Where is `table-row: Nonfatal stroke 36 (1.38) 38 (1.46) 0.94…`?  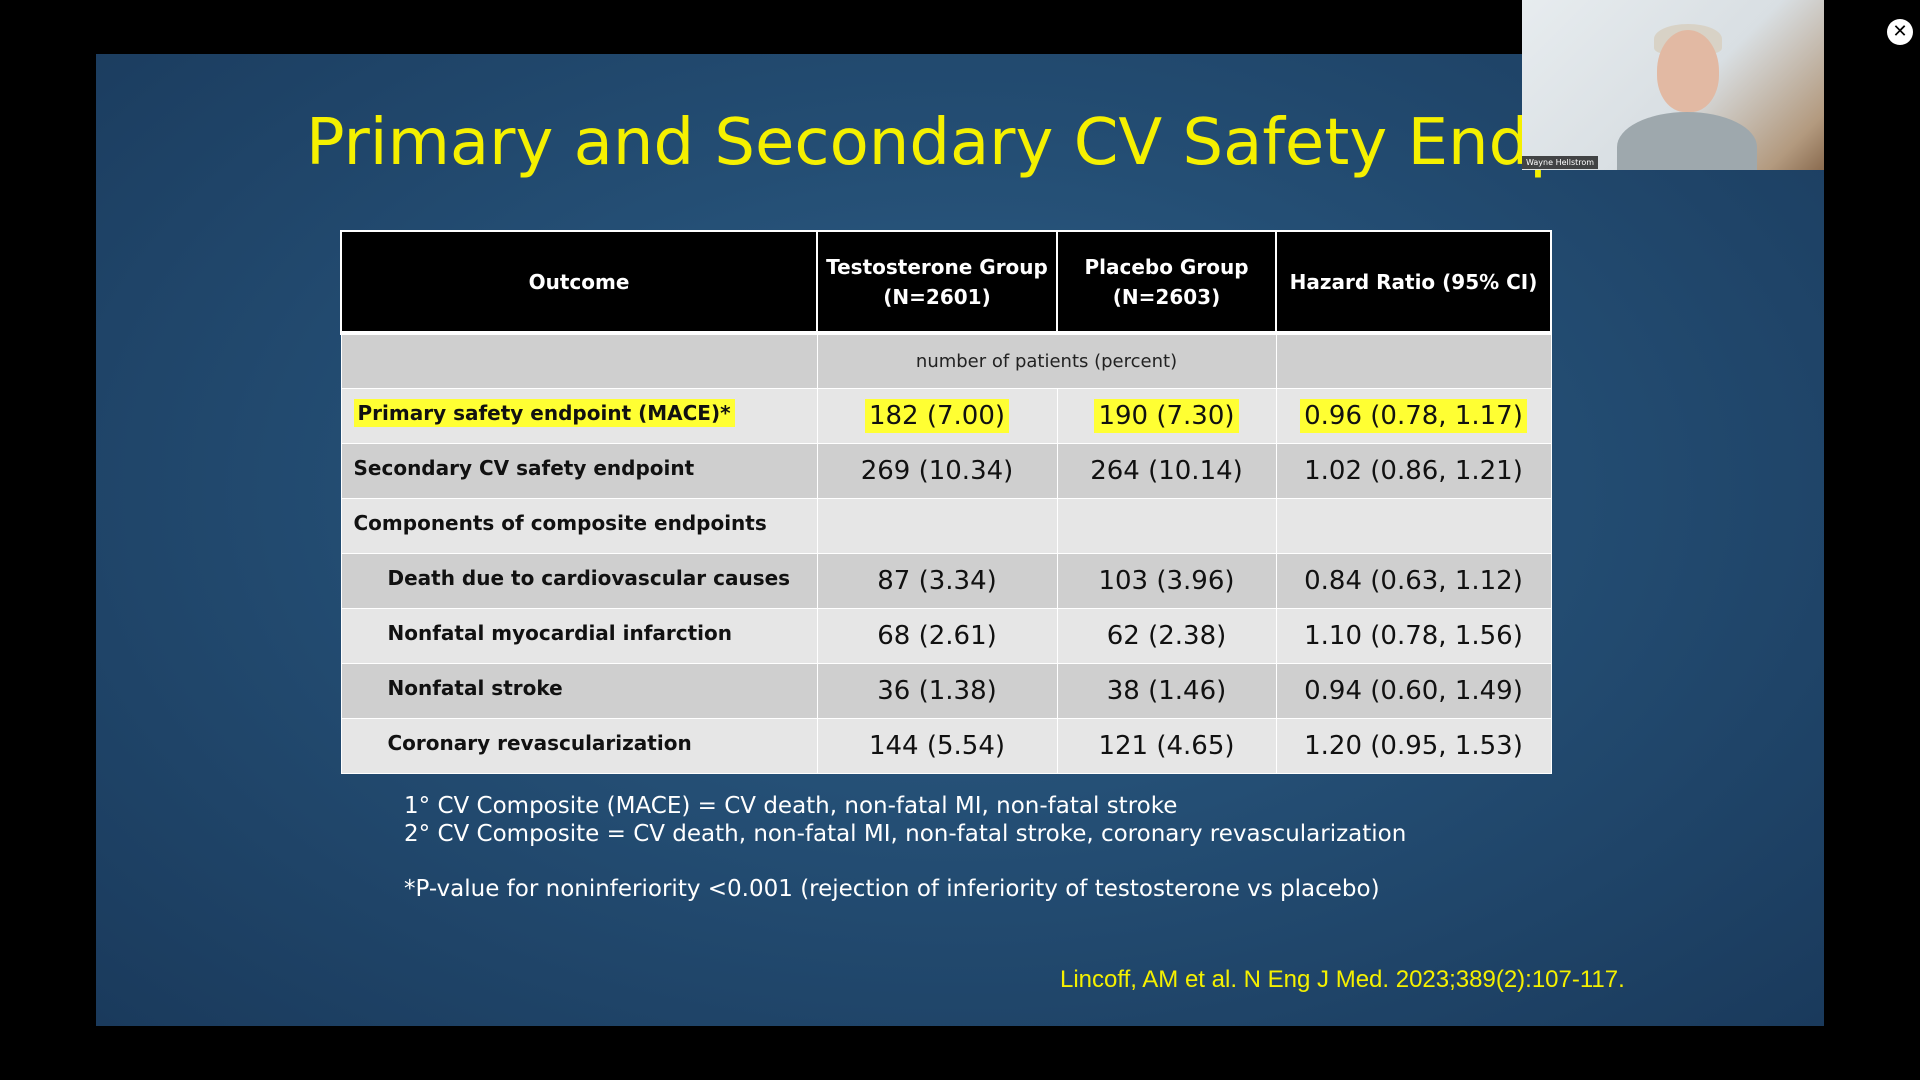
table-row: Nonfatal stroke 36 (1.38) 38 (1.46) 0.94… is located at coordinates (946, 691).